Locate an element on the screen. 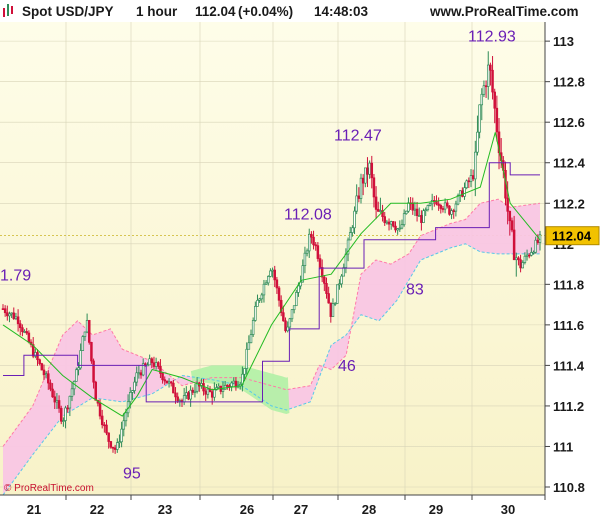  price-annotation: 112.47 is located at coordinates (358, 136).